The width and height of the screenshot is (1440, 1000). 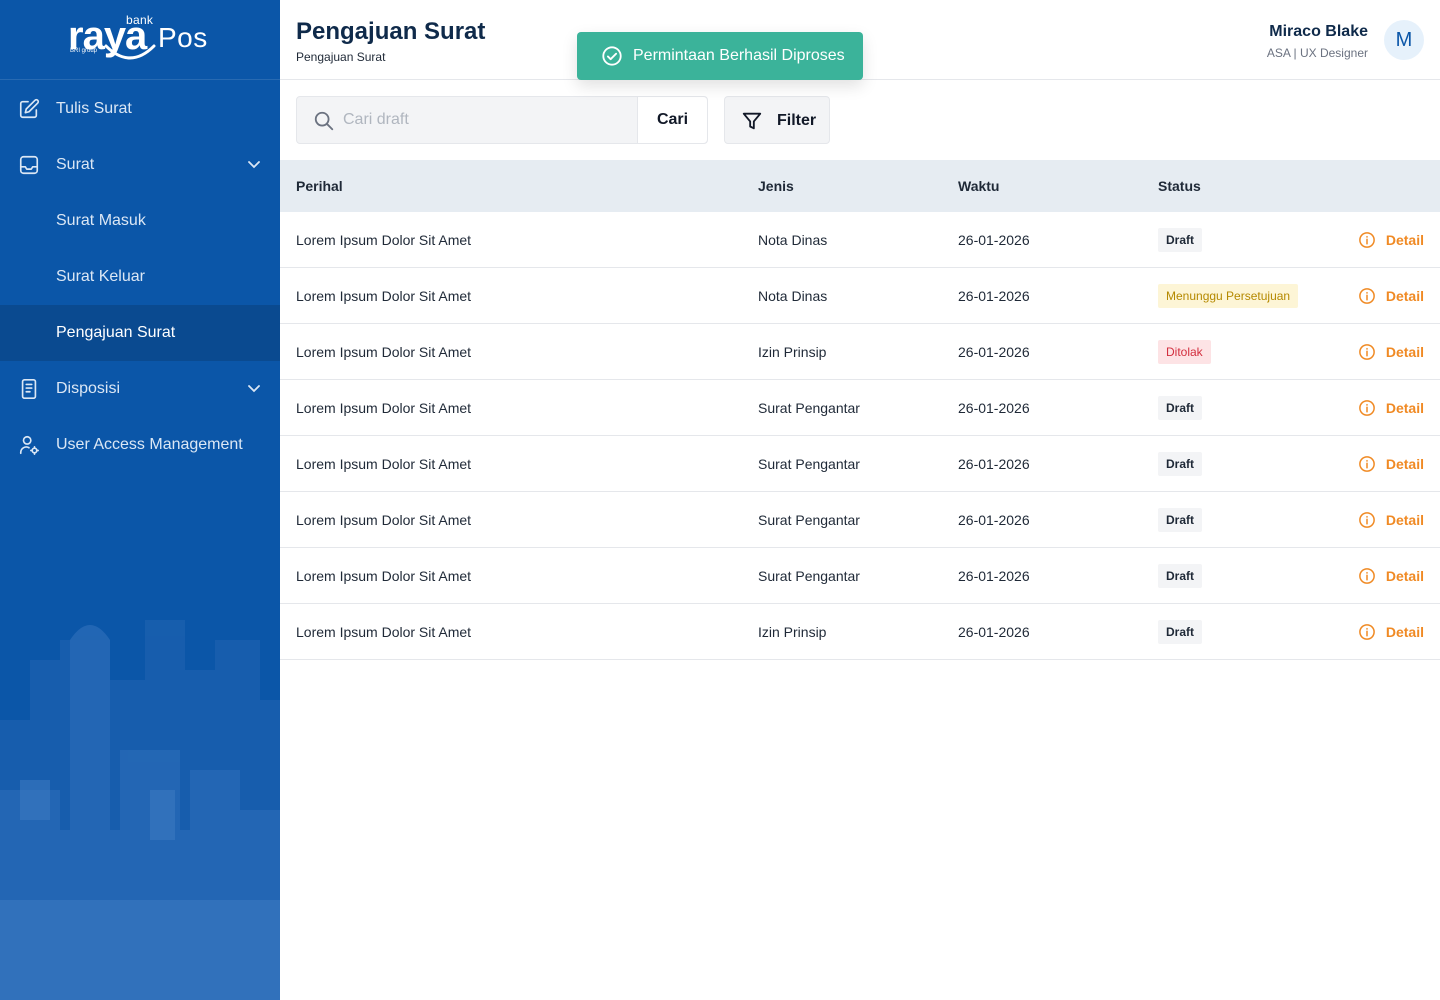 What do you see at coordinates (149, 444) in the screenshot?
I see `sidebar-item-label: User Access Management` at bounding box center [149, 444].